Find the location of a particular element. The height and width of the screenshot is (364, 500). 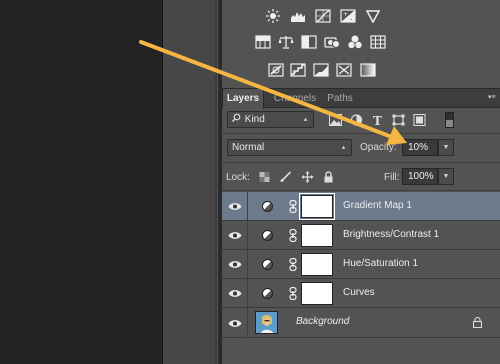

panel-tab-bar: Layers Channels Paths ▾≡ is located at coordinates (361, 99).